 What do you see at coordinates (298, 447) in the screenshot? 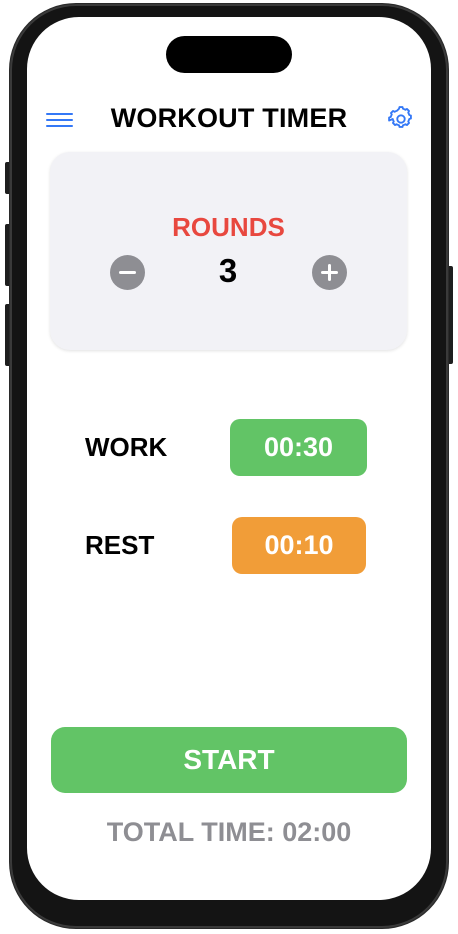
I see `work-time-button: 00:30` at bounding box center [298, 447].